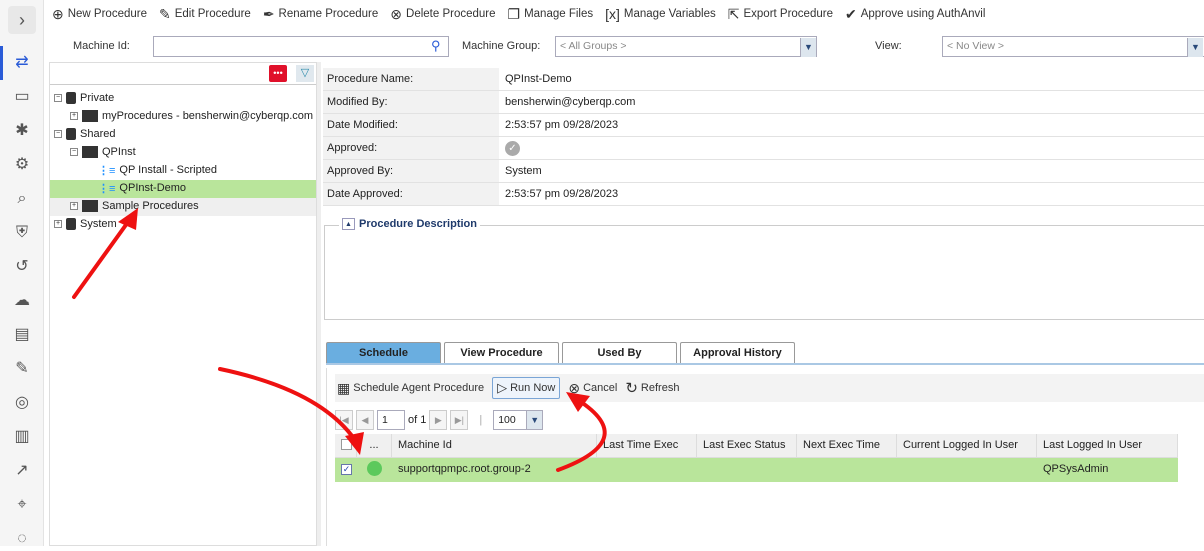 The image size is (1204, 551). I want to click on tree-node-qpinst-demo: ⋮≡ QPInst-Demo, so click(142, 188).